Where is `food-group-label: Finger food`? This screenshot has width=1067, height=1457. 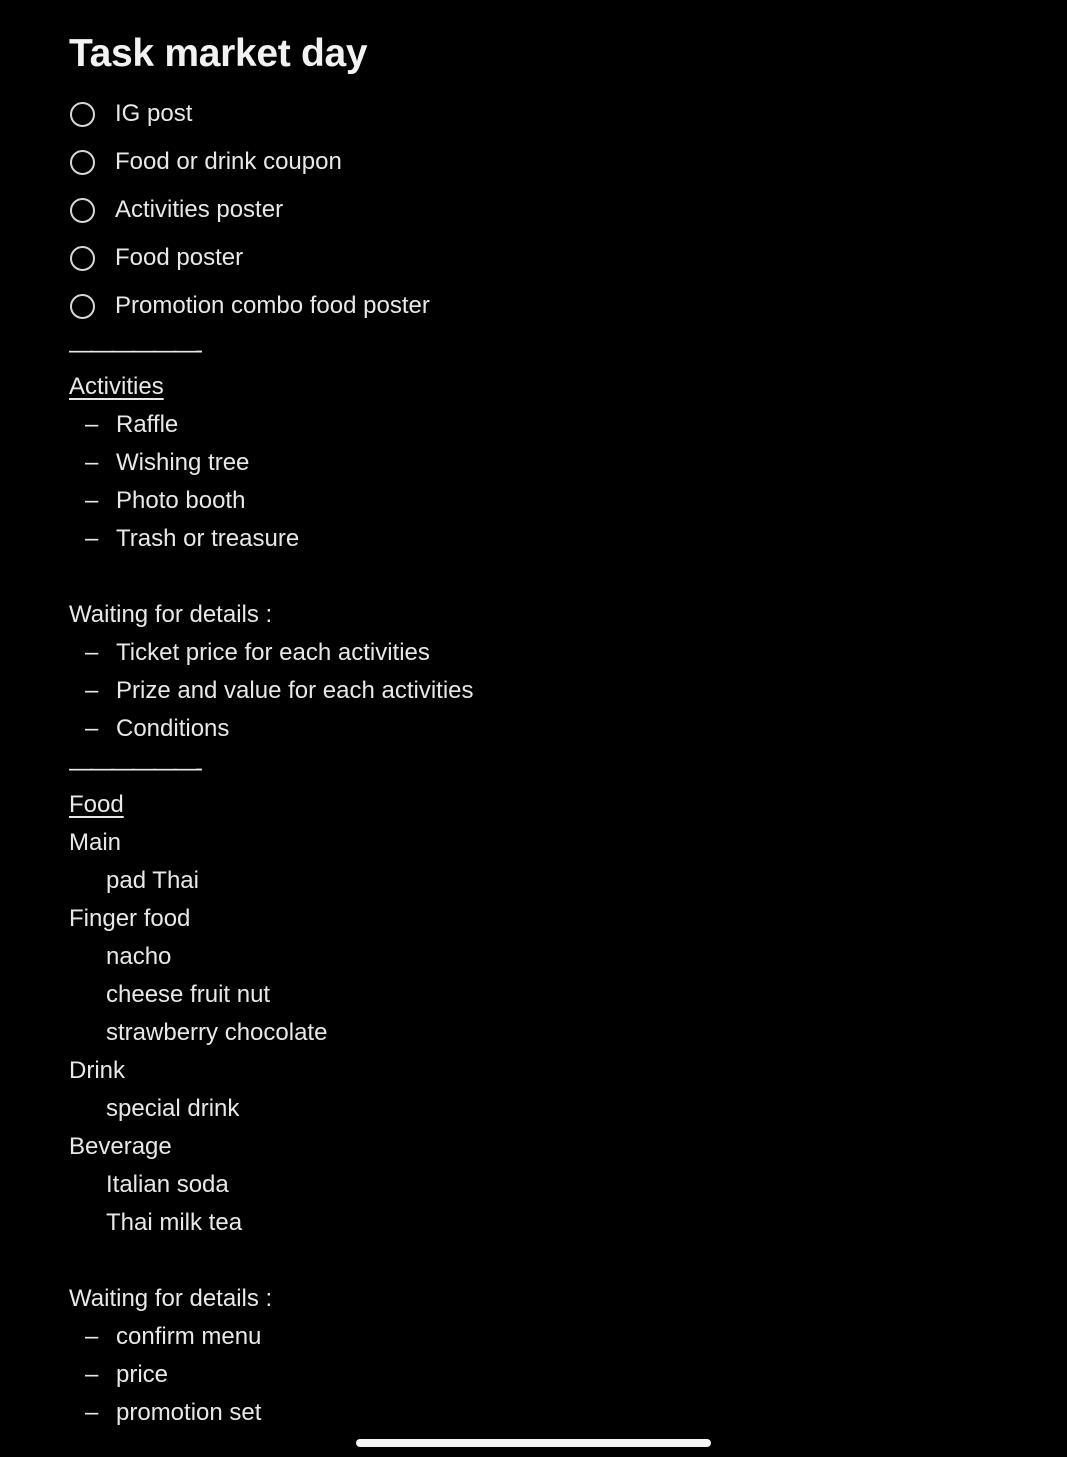 food-group-label: Finger food is located at coordinates (548, 919).